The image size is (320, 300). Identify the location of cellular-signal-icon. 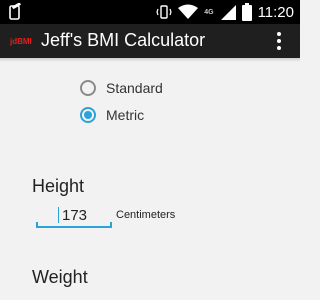
(228, 12).